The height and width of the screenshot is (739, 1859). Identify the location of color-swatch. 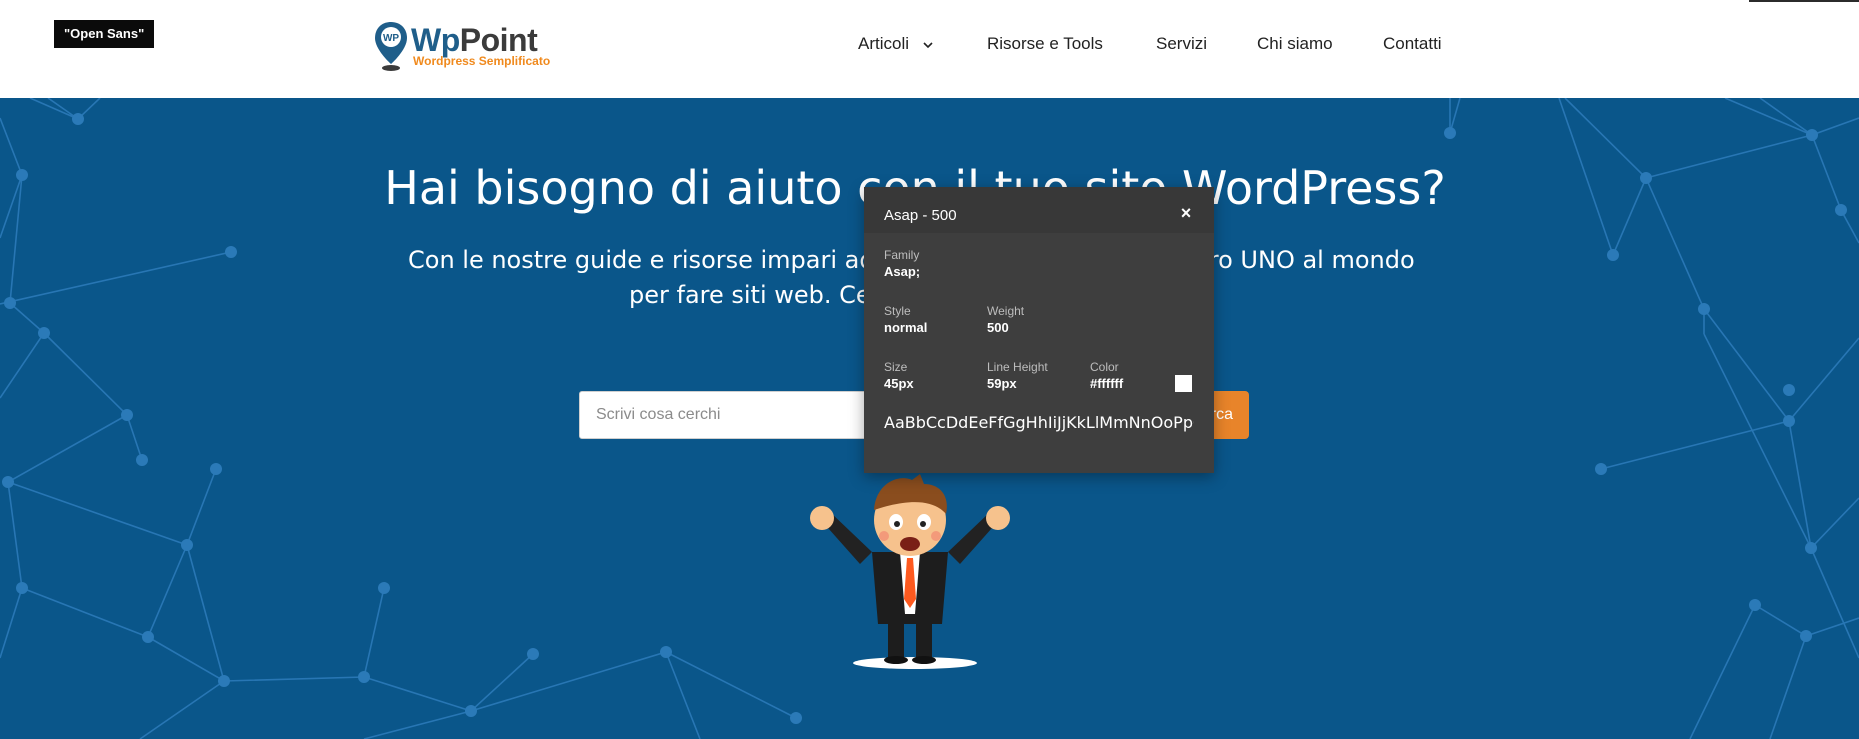
(1183, 383).